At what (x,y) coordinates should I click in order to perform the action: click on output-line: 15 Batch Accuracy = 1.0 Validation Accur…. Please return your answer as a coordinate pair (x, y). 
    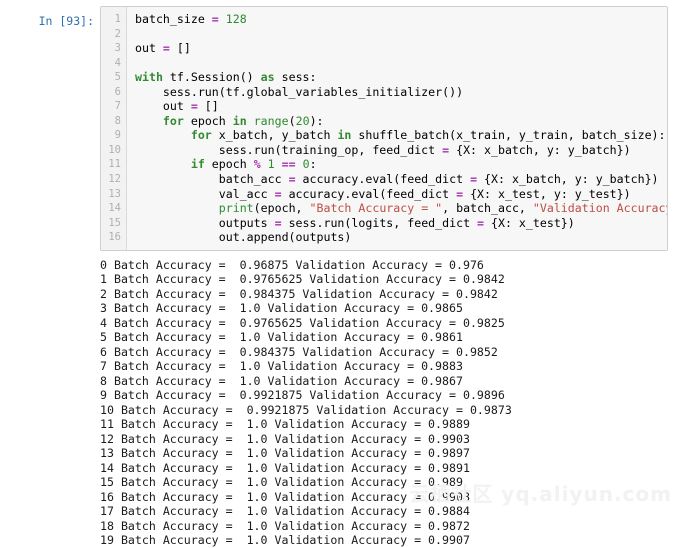
    Looking at the image, I should click on (281, 482).